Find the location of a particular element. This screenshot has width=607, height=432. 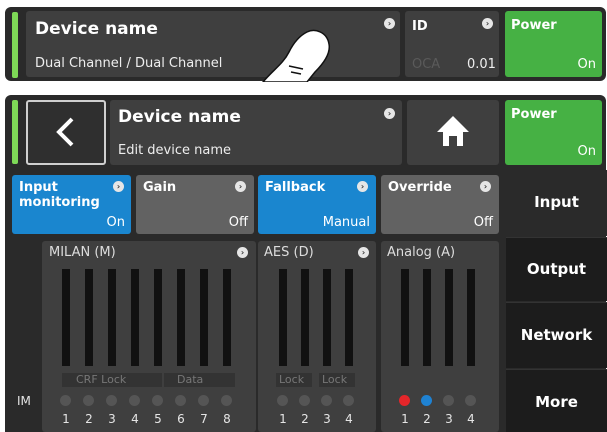

channel-number: 8 is located at coordinates (227, 419).